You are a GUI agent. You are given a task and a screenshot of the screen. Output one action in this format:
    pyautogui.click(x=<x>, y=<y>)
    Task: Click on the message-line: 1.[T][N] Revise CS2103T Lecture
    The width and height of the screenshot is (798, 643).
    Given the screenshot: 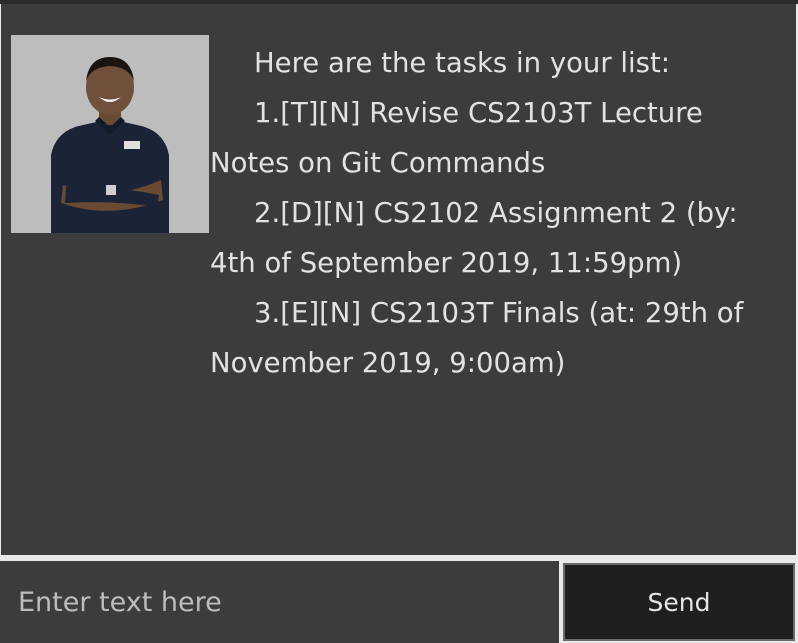 What is the action you would take?
    pyautogui.click(x=478, y=113)
    